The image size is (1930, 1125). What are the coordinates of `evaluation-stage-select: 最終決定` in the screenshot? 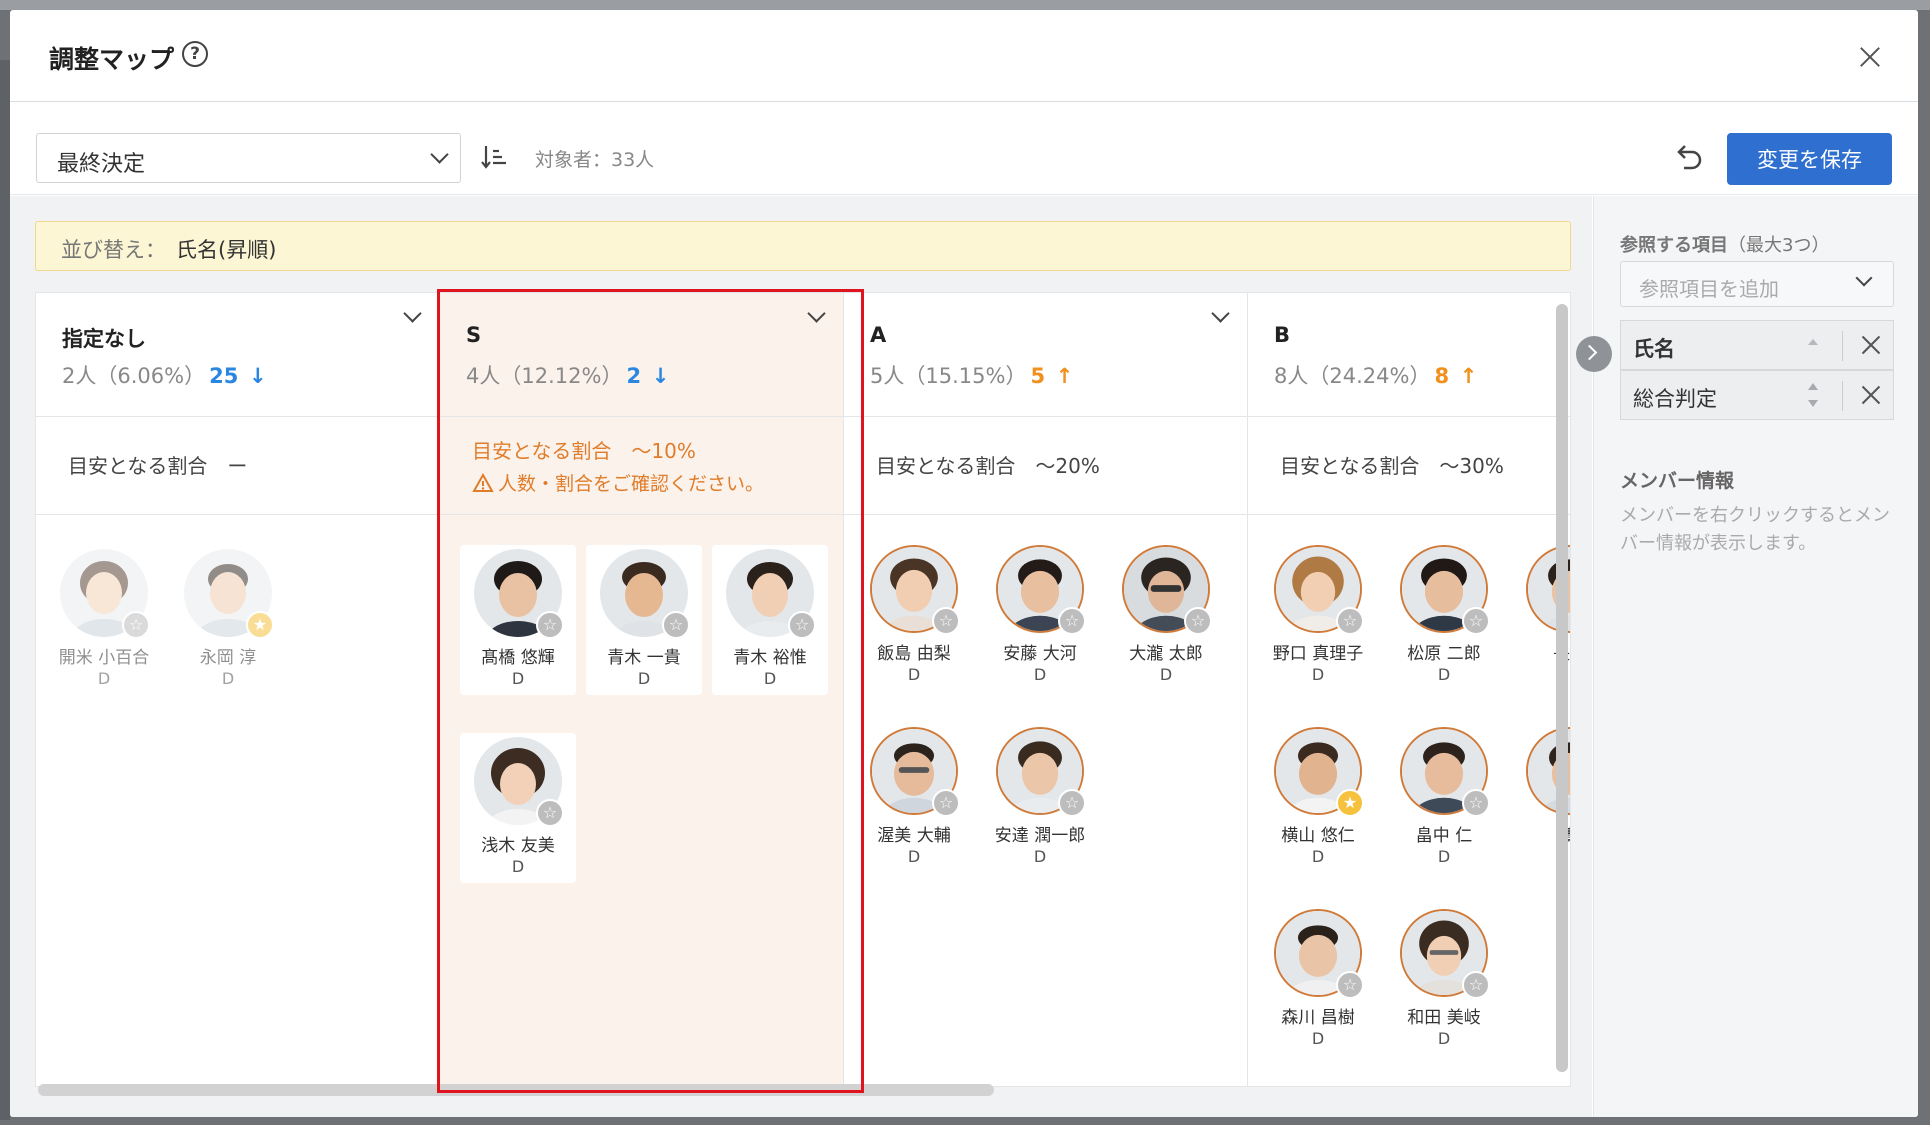 It's located at (248, 158).